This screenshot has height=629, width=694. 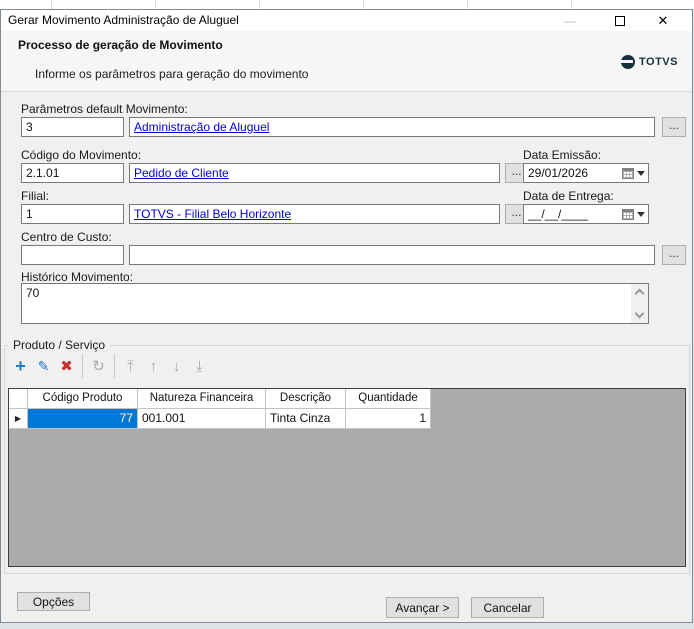 What do you see at coordinates (181, 173) in the screenshot?
I see `codigo-movimento-description-link: Pedido de Cliente` at bounding box center [181, 173].